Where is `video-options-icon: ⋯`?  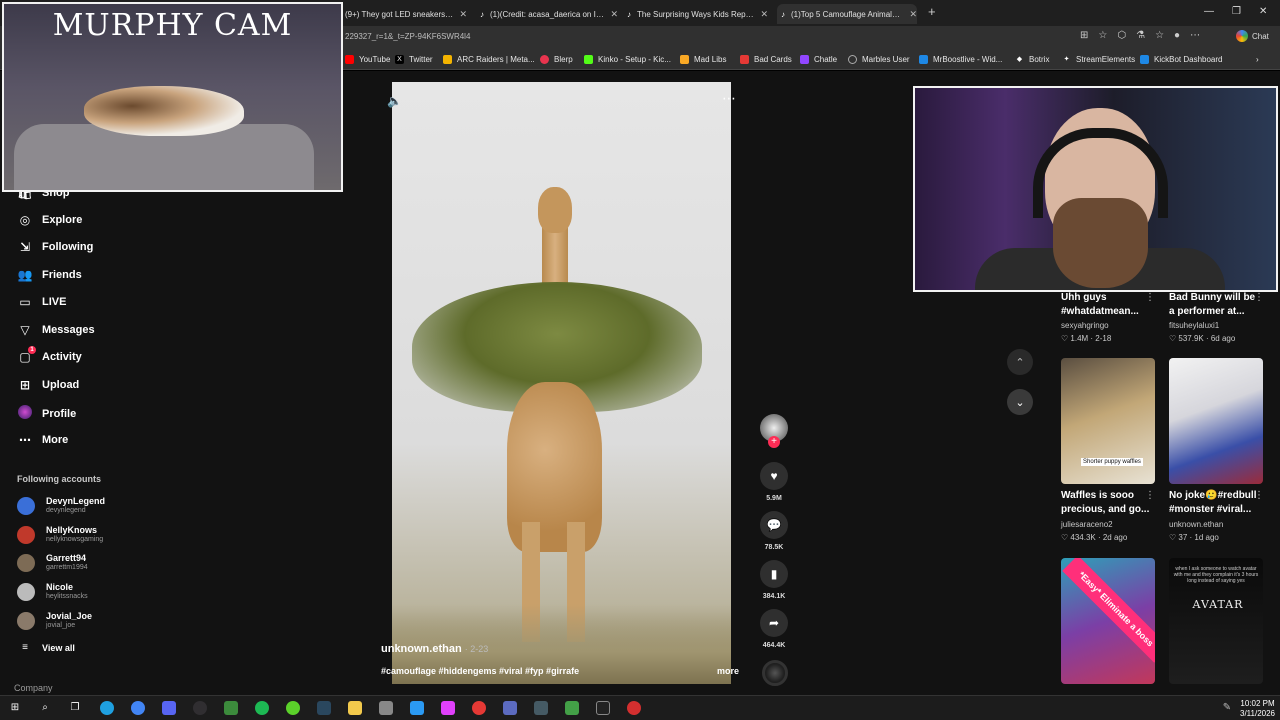
video-options-icon: ⋯ is located at coordinates (729, 98).